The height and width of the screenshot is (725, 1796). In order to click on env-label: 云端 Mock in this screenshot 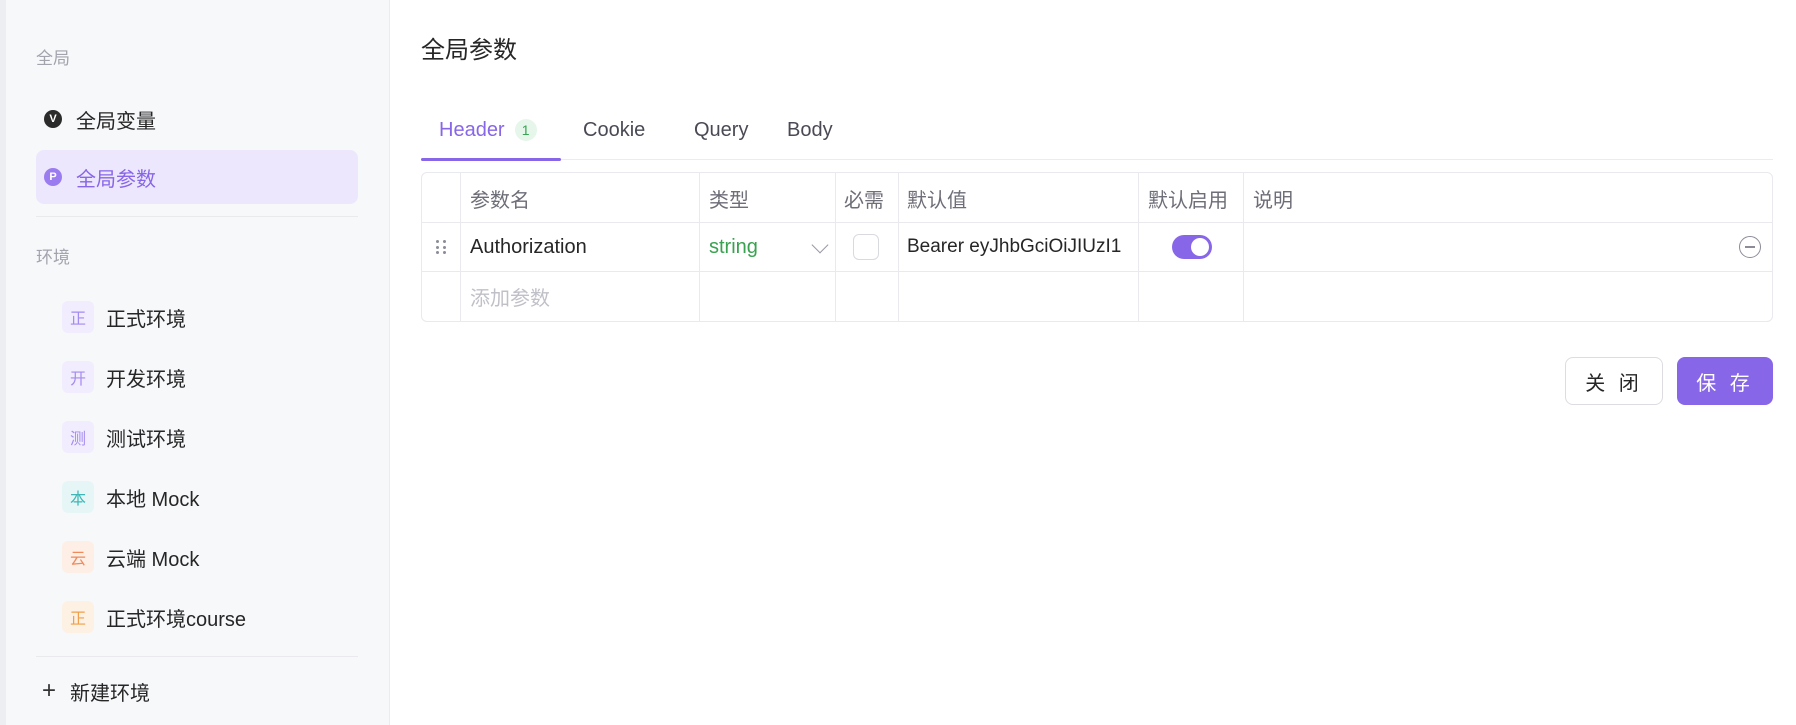, I will do `click(153, 559)`.